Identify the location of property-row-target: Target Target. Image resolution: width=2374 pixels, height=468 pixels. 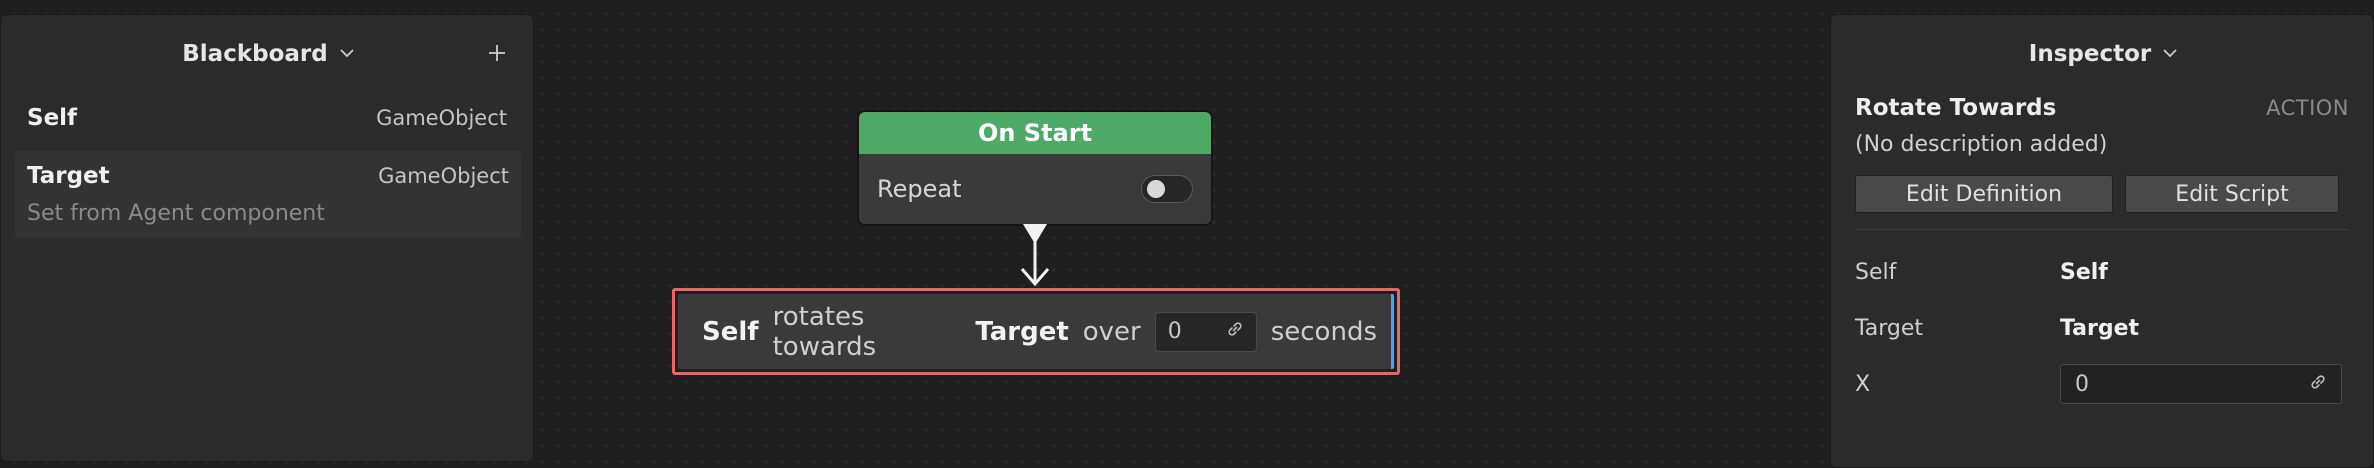
(2102, 328).